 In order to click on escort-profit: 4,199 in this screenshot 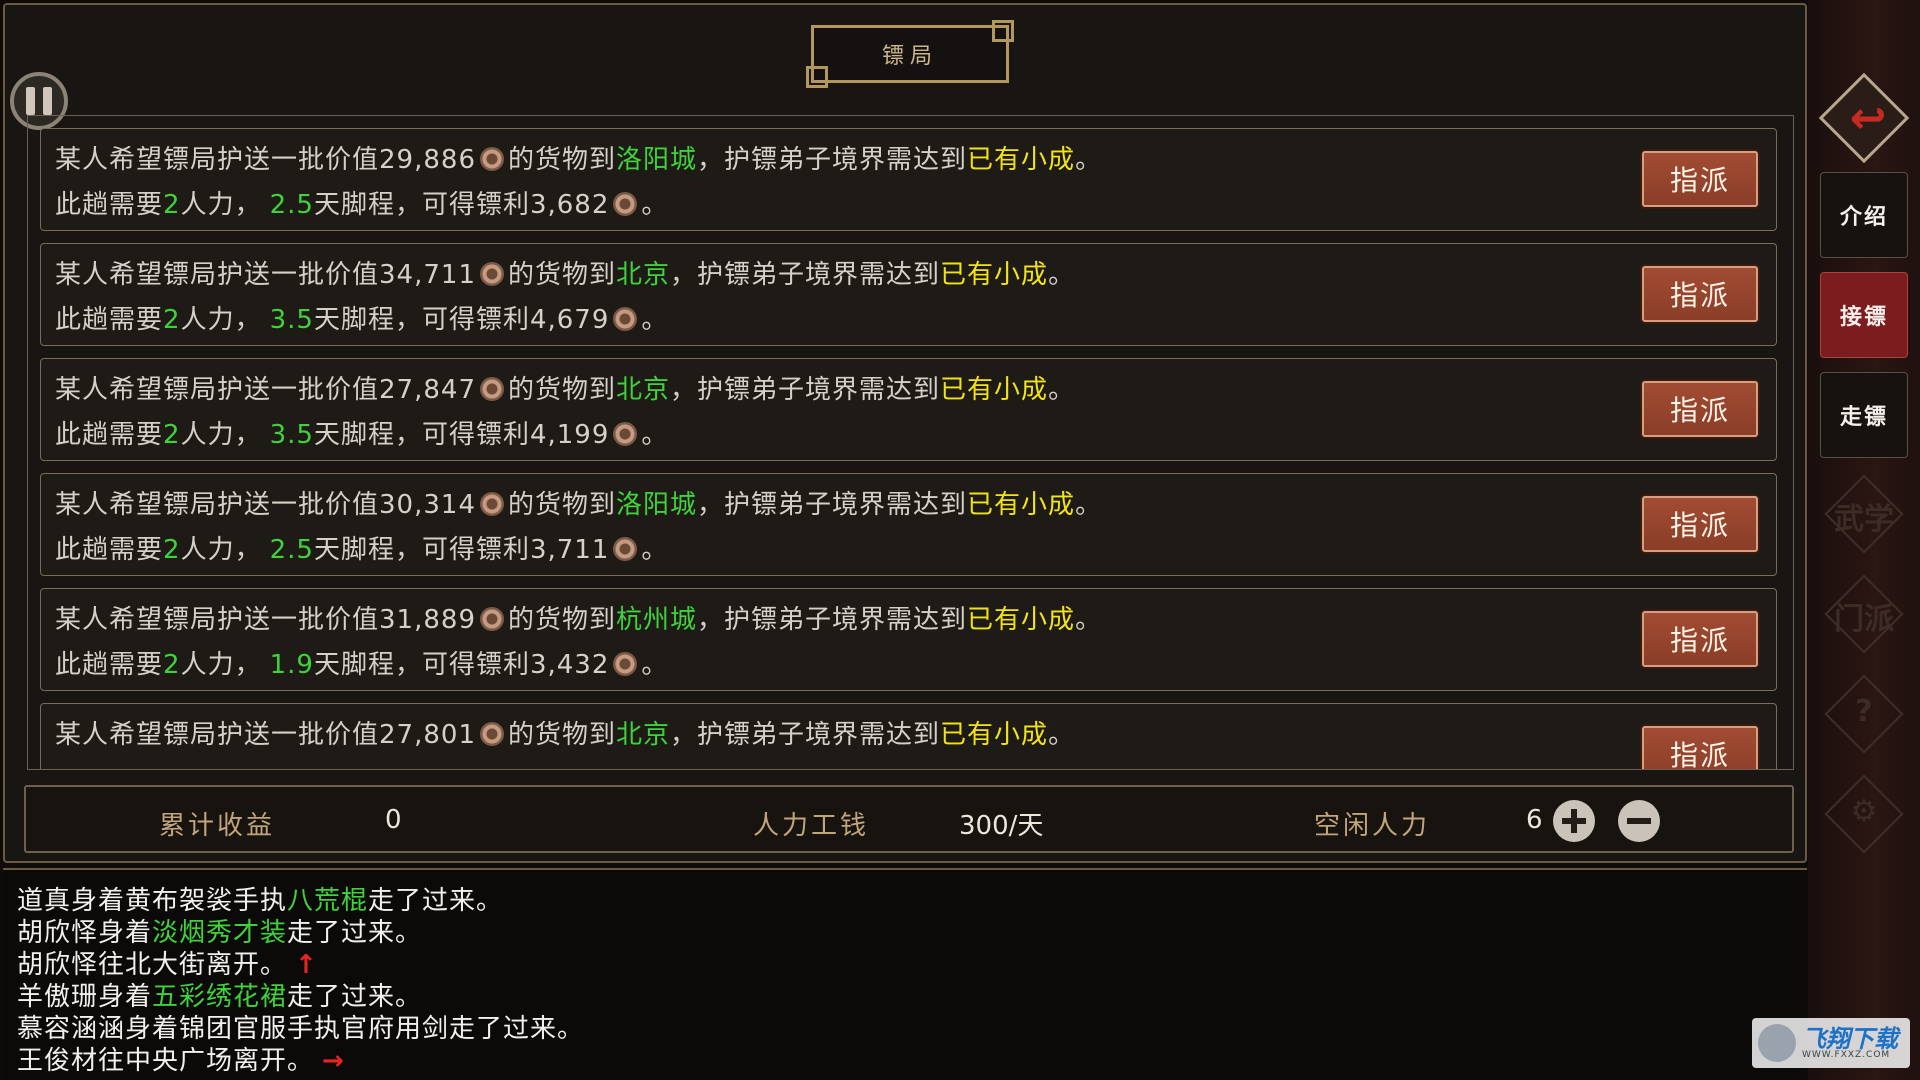, I will do `click(569, 435)`.